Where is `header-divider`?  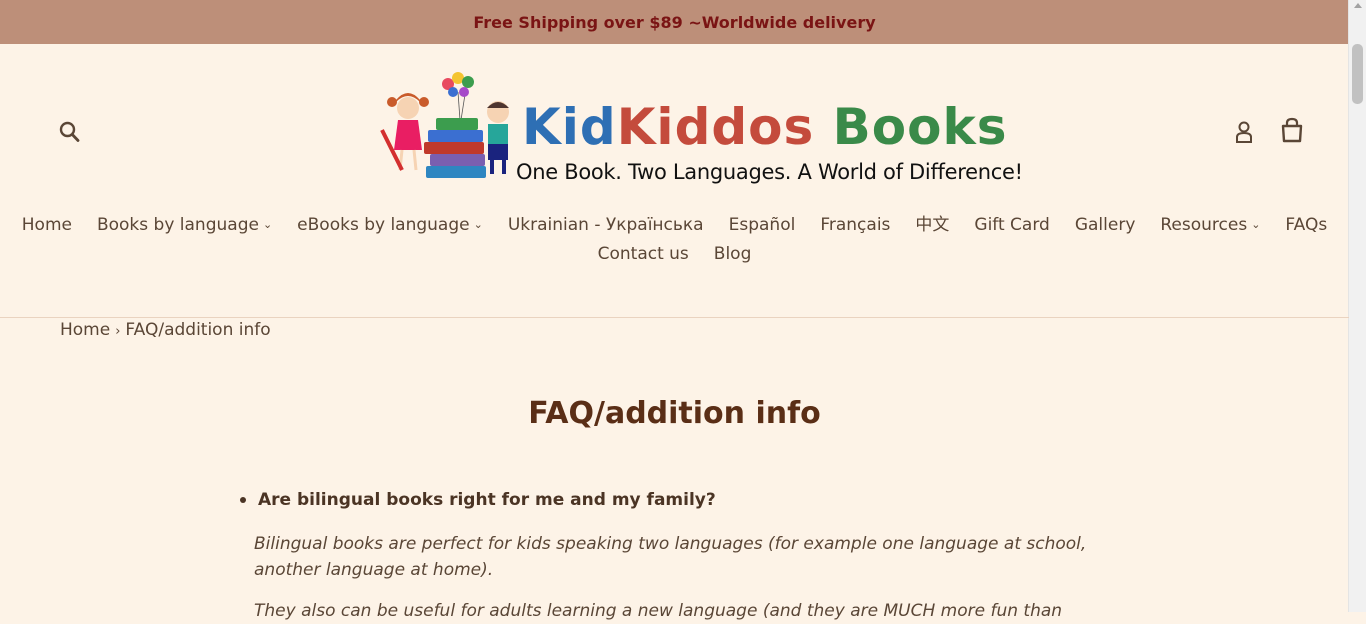 header-divider is located at coordinates (674, 317).